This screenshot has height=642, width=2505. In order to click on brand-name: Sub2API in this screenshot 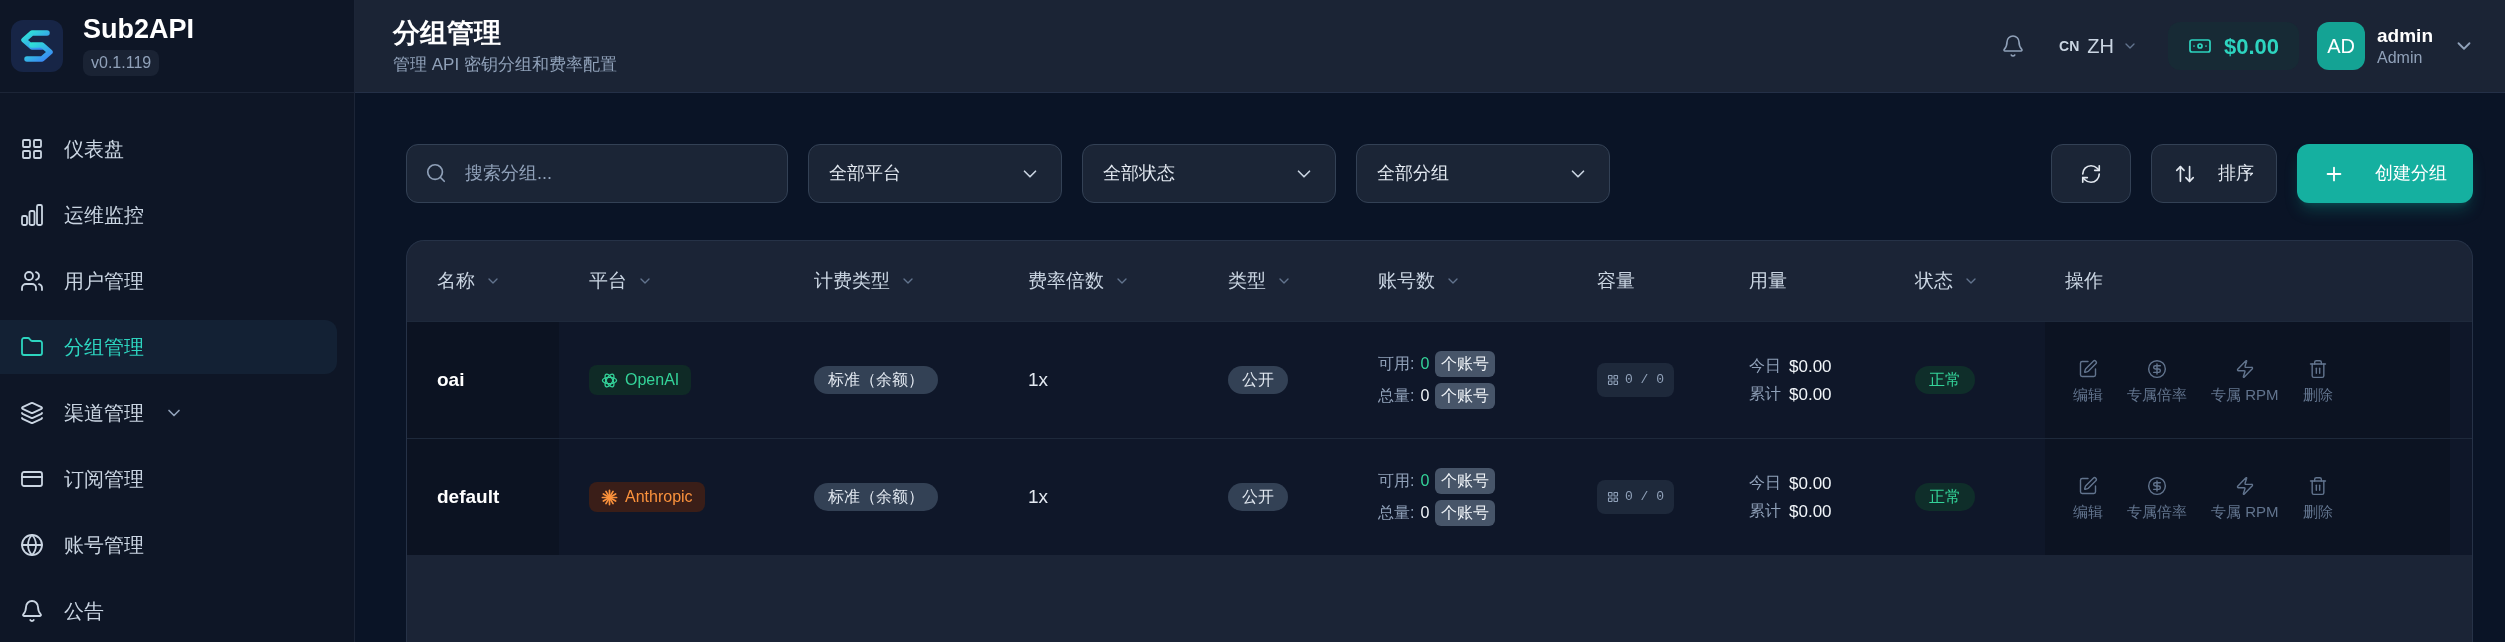, I will do `click(139, 29)`.